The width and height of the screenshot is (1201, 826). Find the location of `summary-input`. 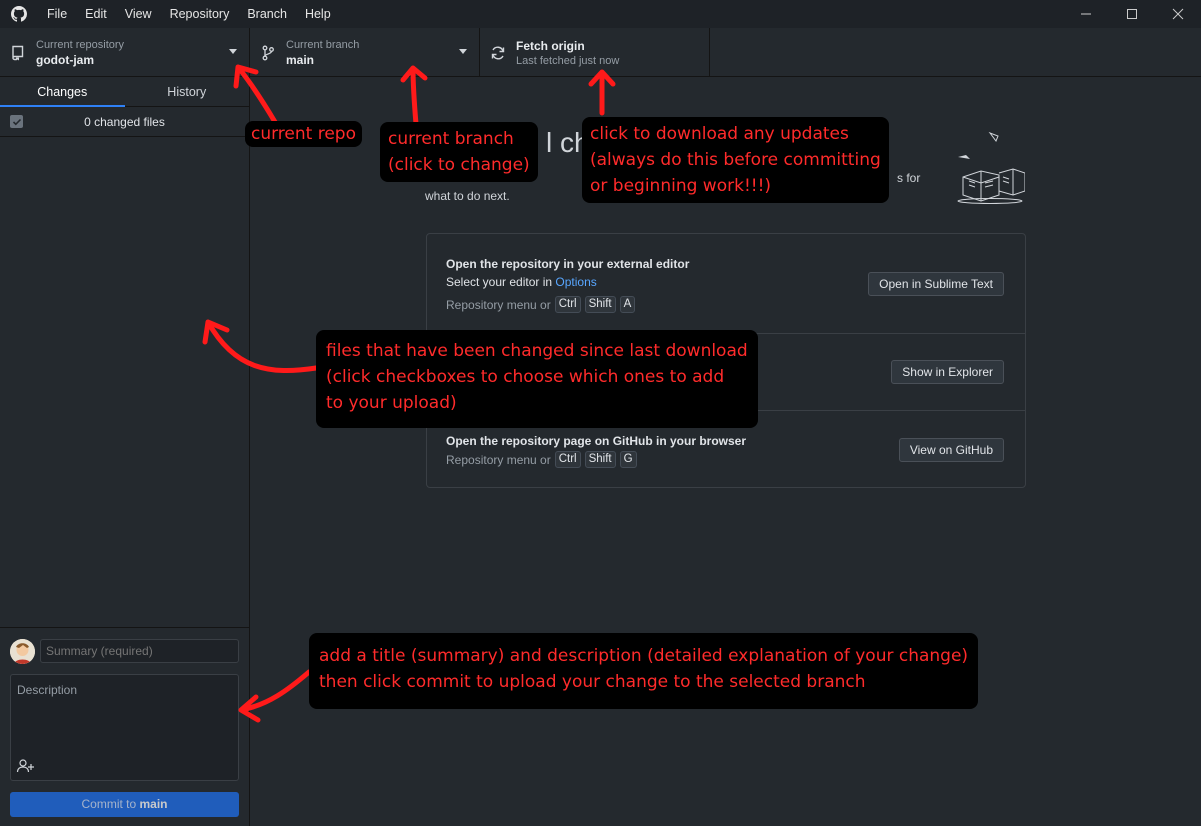

summary-input is located at coordinates (139, 651).